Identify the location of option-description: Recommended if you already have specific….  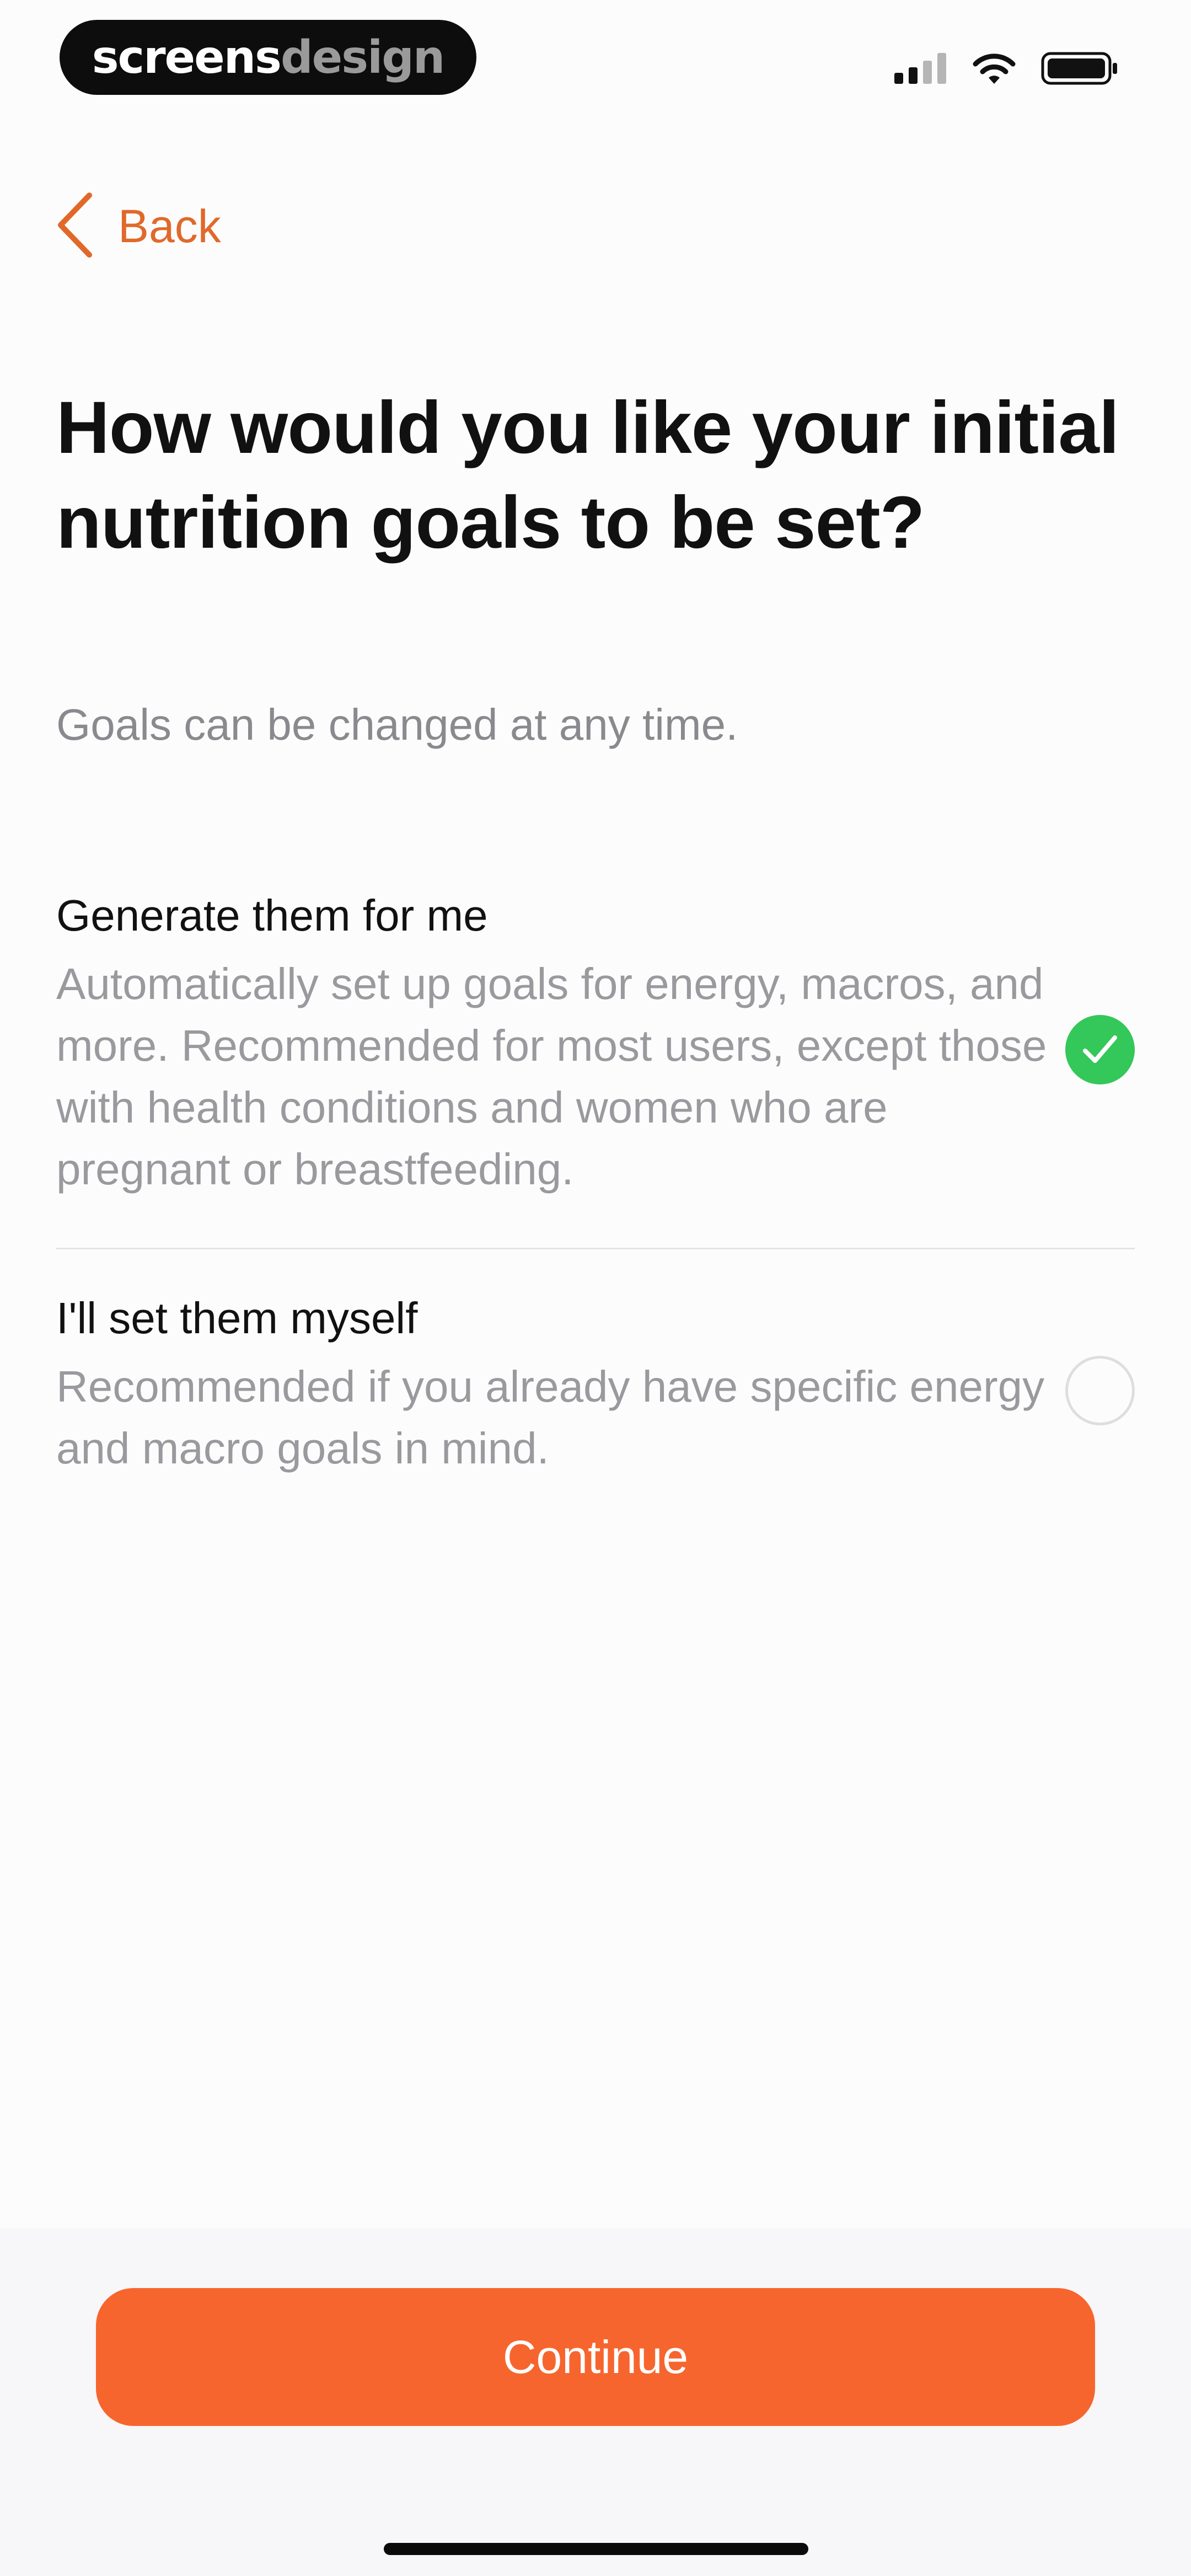
(550, 1417).